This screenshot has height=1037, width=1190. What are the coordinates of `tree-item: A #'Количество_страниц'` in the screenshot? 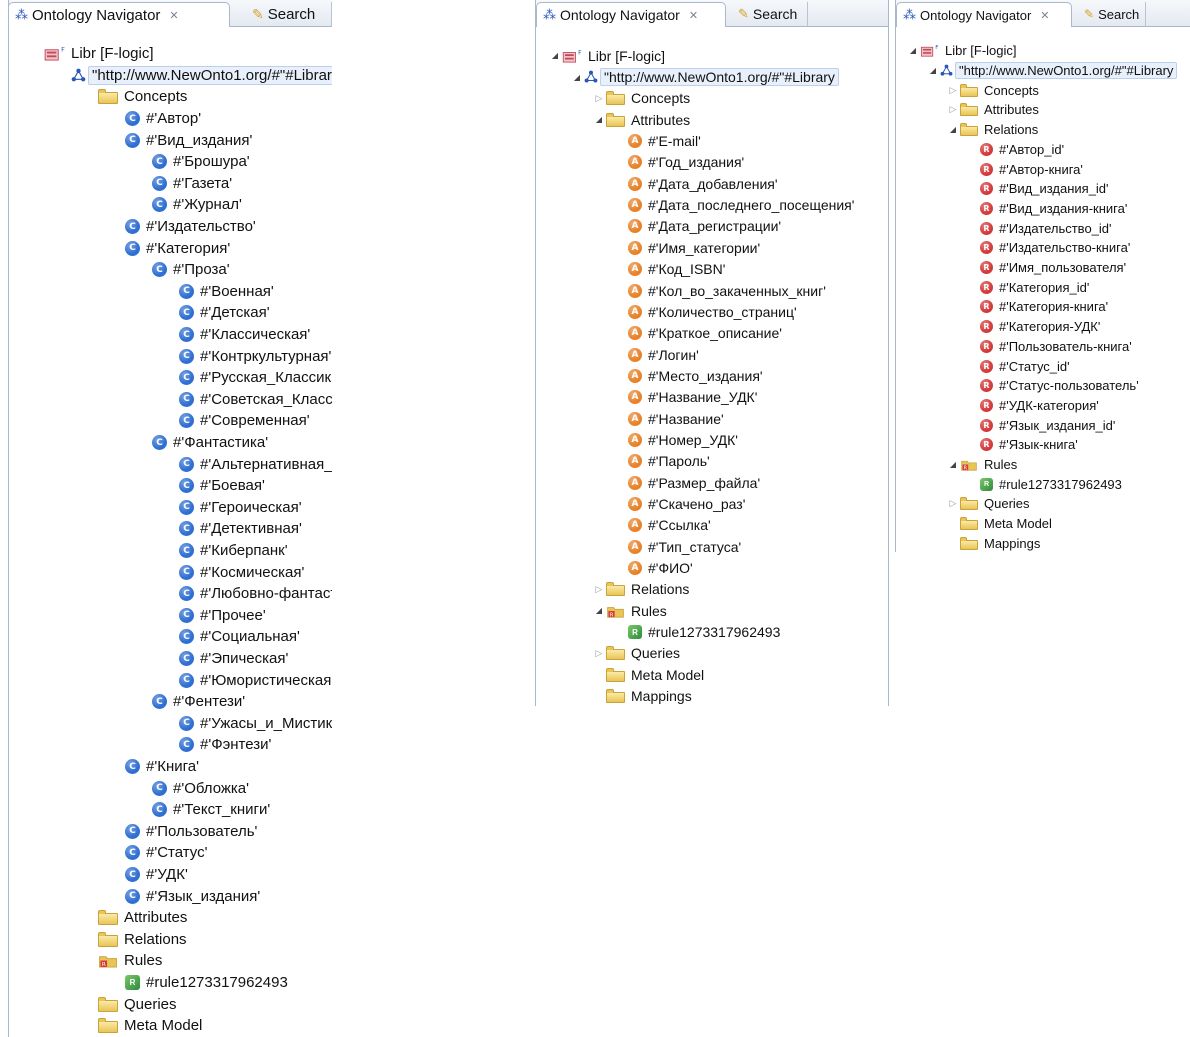 It's located at (705, 311).